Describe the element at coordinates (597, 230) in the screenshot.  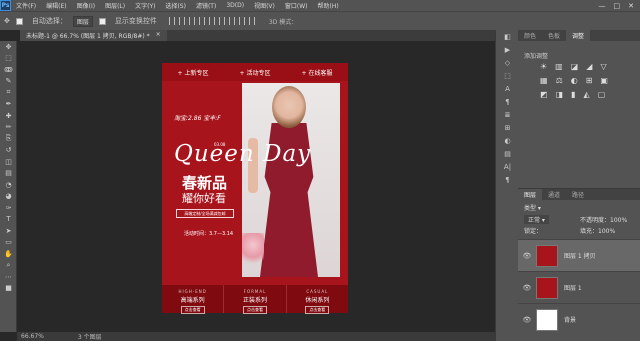
I see `fill-control: 填充：100%` at that location.